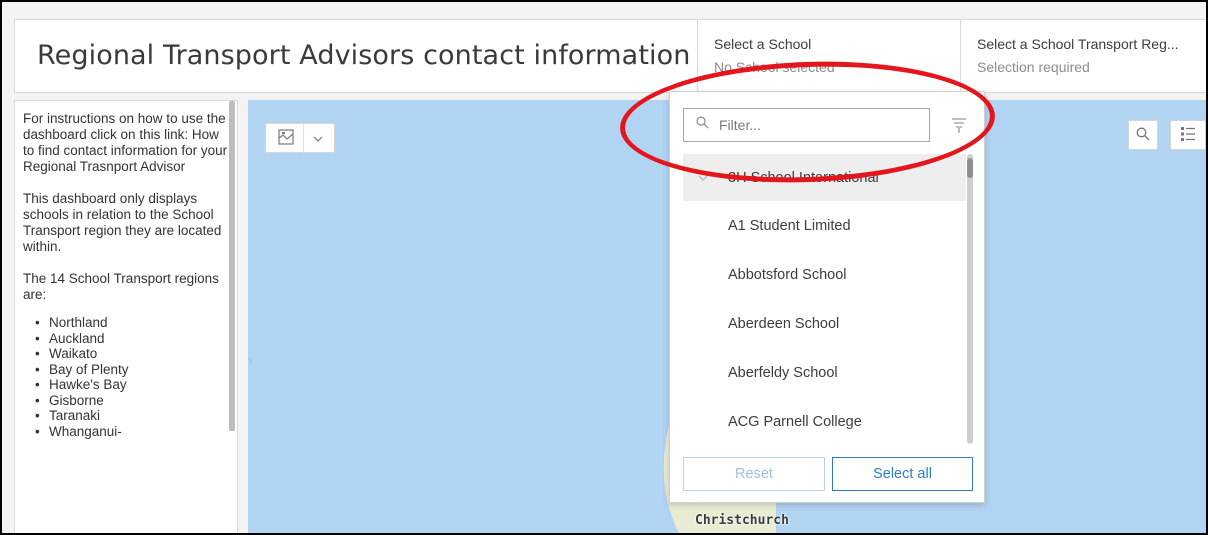  Describe the element at coordinates (128, 416) in the screenshot. I see `region-item: Taranaki` at that location.